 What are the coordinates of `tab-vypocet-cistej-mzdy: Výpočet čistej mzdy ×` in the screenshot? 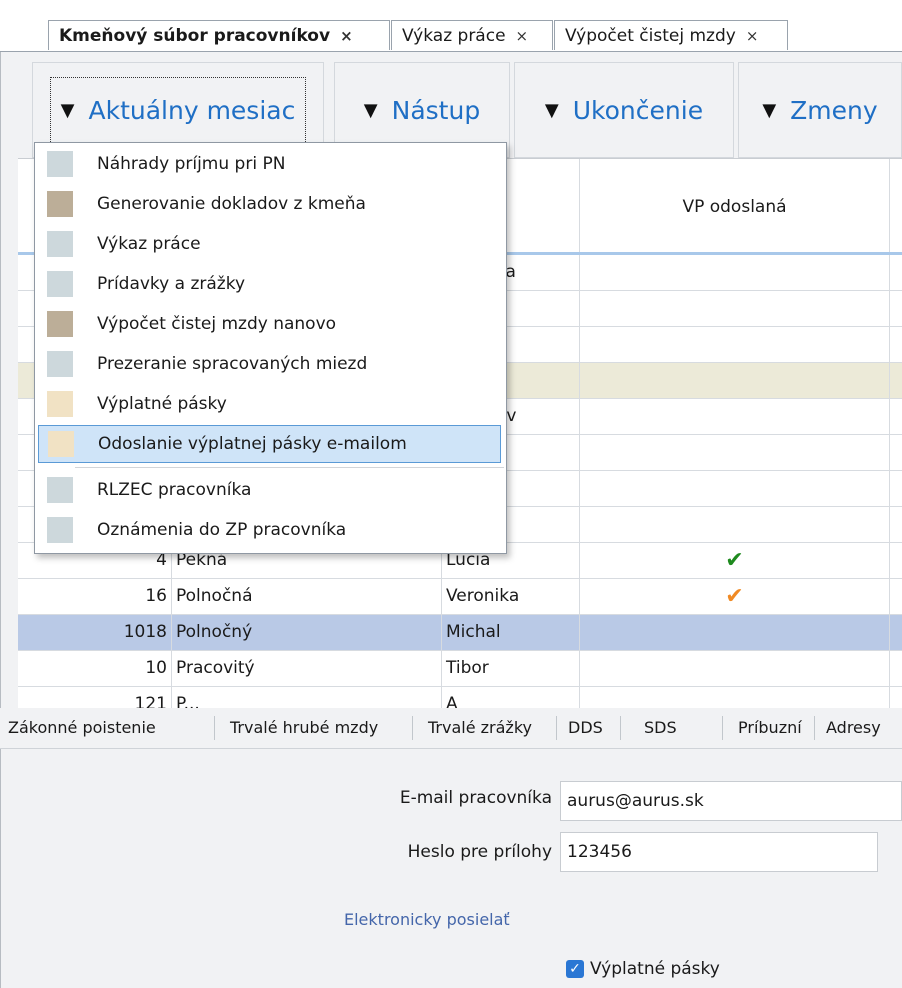 It's located at (671, 35).